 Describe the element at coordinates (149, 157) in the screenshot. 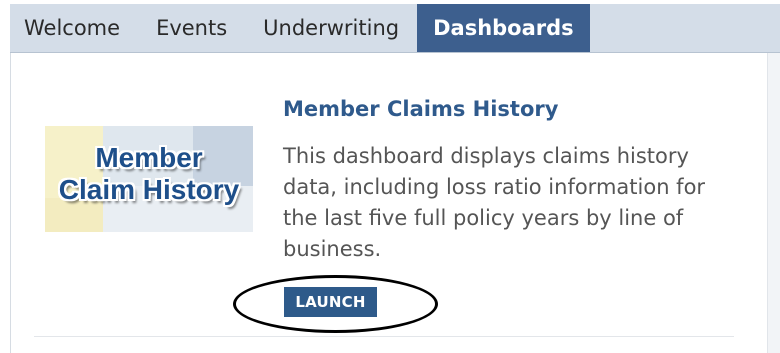

I see `thumbnail-label-line1: Member` at that location.